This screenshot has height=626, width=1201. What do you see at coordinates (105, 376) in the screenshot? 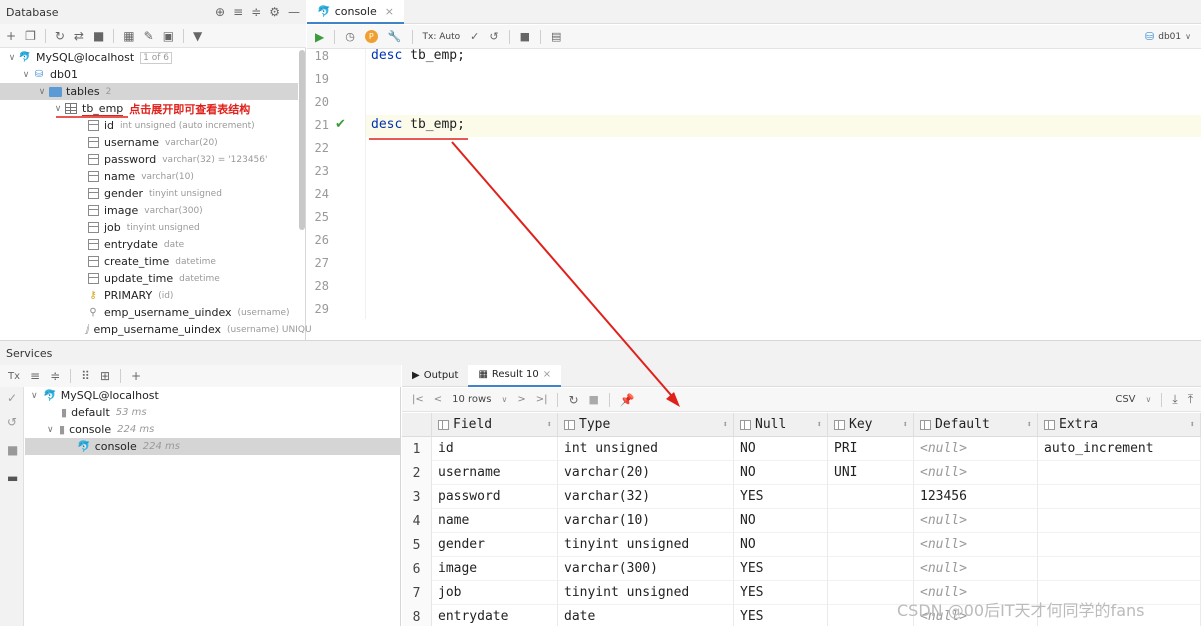
I see `new-tab-icon: ⊞` at bounding box center [105, 376].